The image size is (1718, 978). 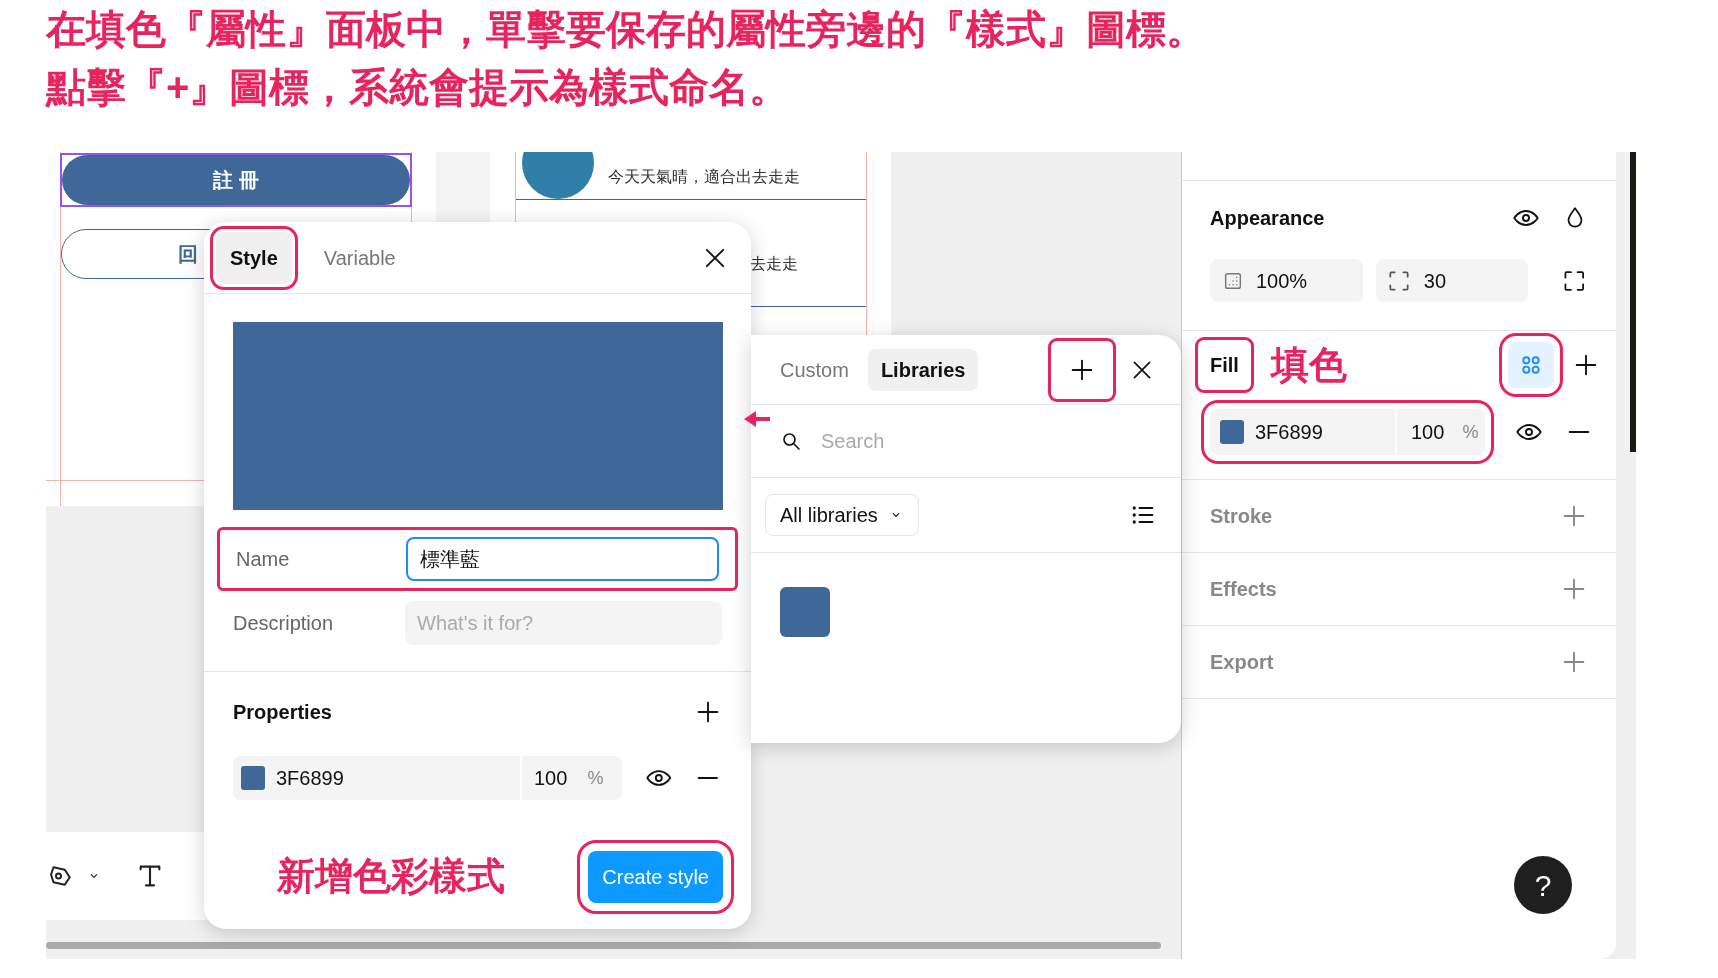 What do you see at coordinates (1244, 589) in the screenshot?
I see `section-title: Effects` at bounding box center [1244, 589].